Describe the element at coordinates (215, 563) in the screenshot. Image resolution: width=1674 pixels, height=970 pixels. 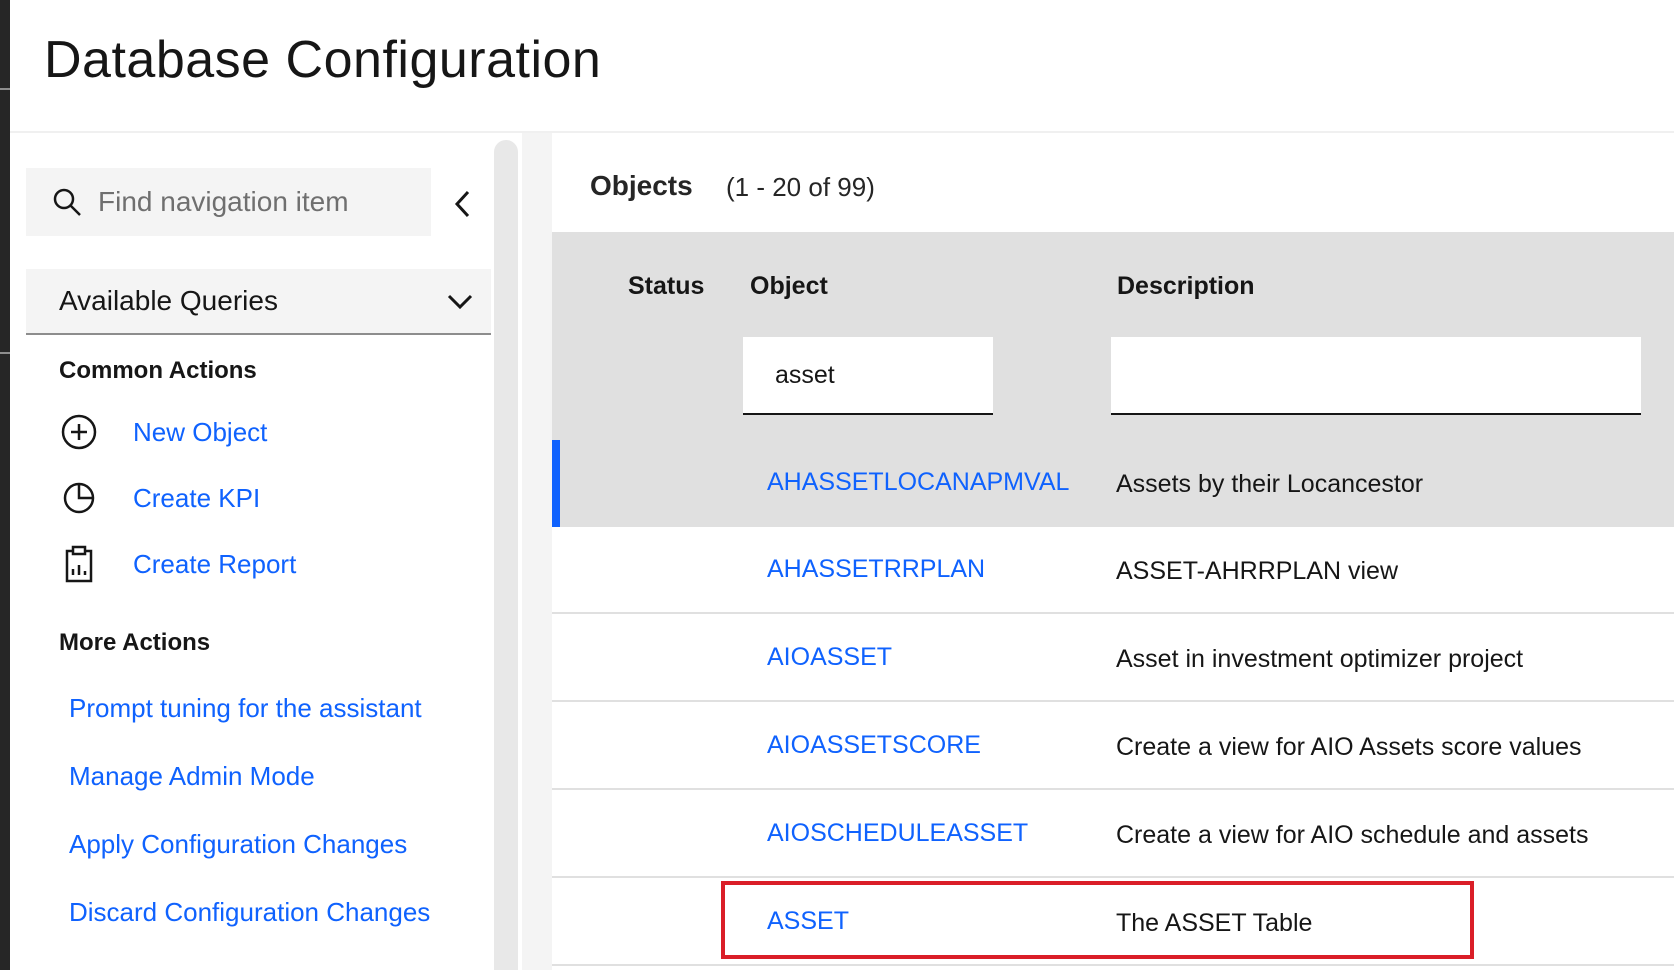
I see `create-report-label: Create Report` at that location.